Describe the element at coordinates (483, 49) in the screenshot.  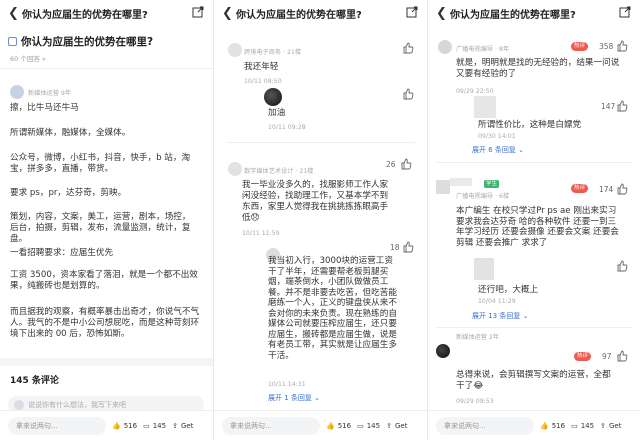
I see `comment-meta: 广播电视编导 · 8年` at that location.